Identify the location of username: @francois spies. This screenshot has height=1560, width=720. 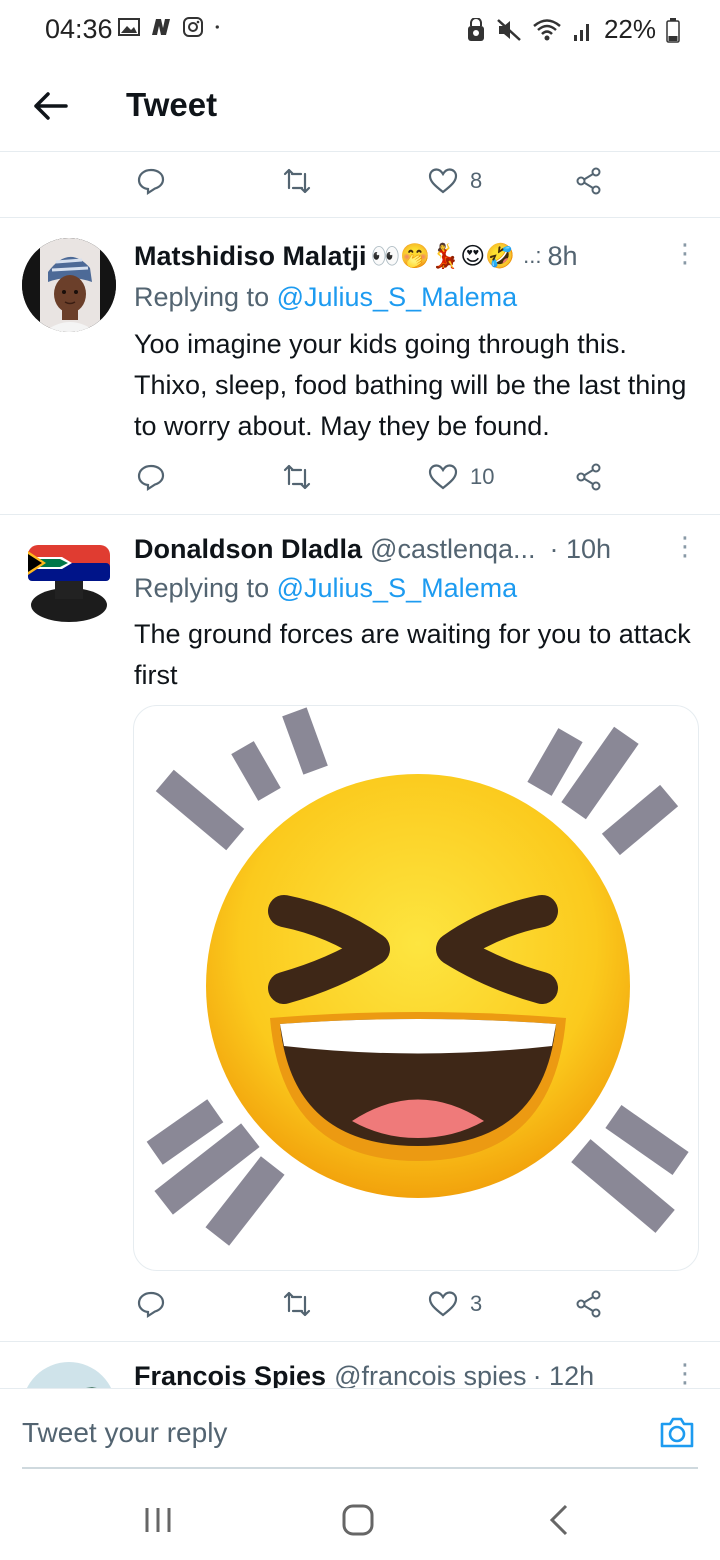
(430, 1375).